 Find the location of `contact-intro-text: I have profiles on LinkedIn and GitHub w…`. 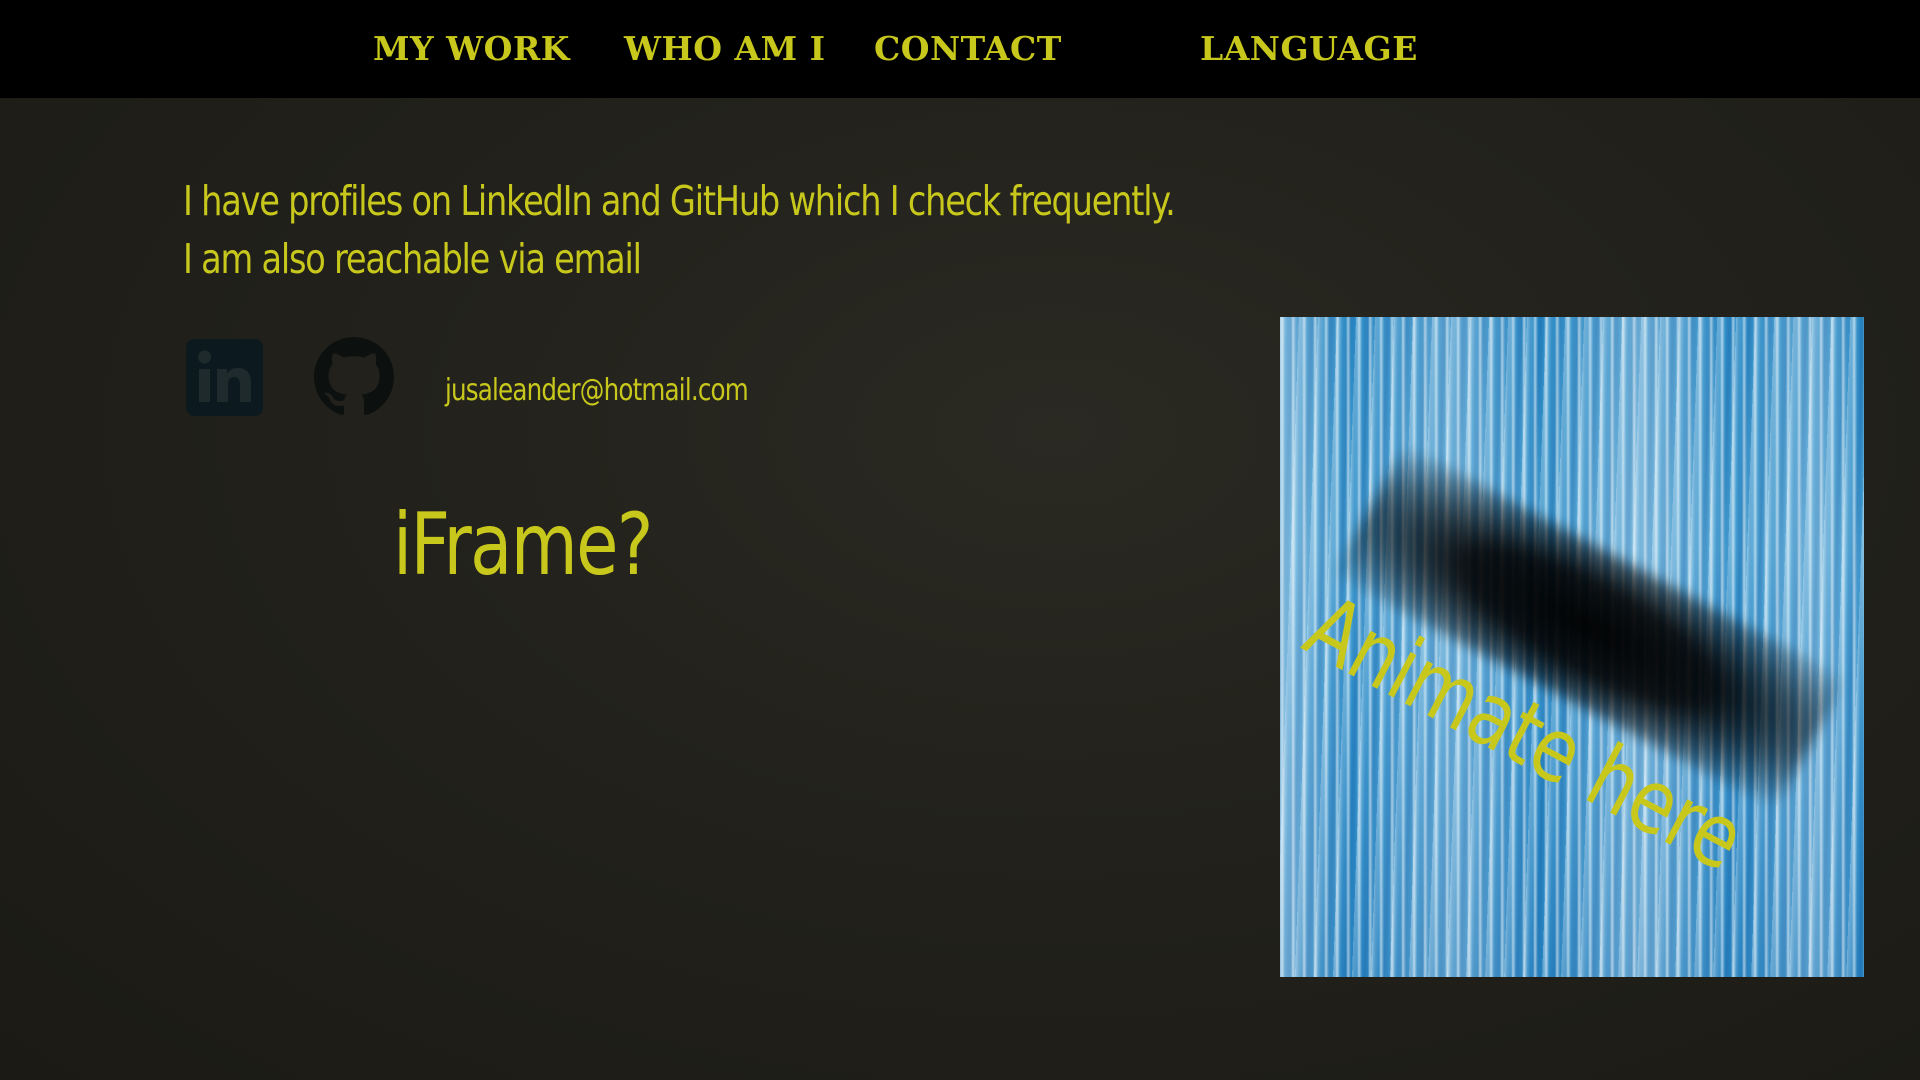

contact-intro-text: I have profiles on LinkedIn and GitHub w… is located at coordinates (679, 230).